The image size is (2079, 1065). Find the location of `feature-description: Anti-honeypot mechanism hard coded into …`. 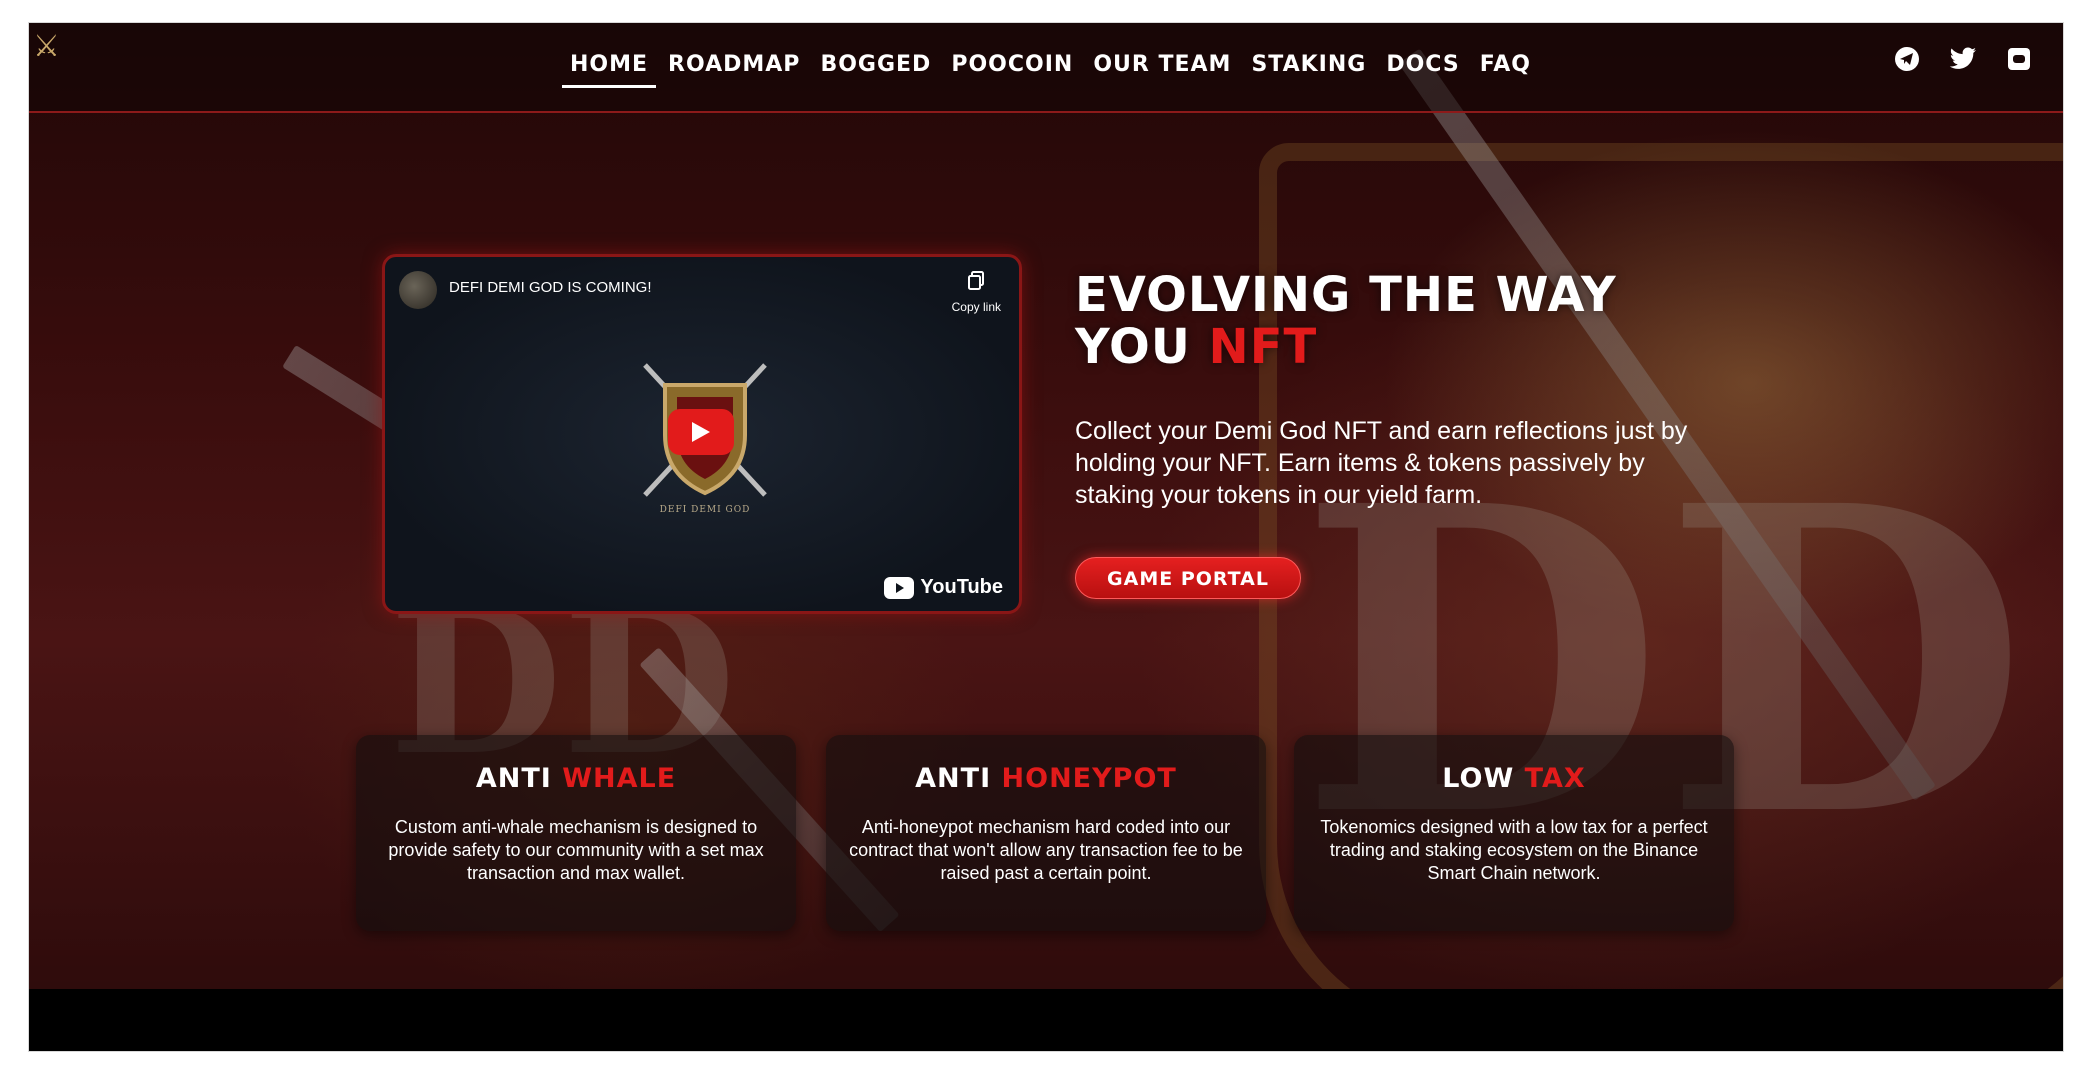

feature-description: Anti-honeypot mechanism hard coded into … is located at coordinates (1046, 850).